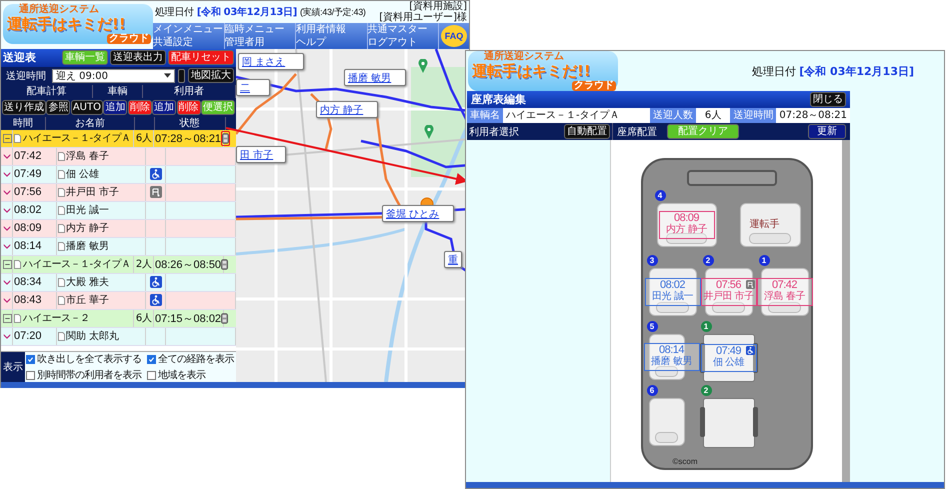 Image resolution: width=947 pixels, height=489 pixels. I want to click on seat-assignment: 08:02 田光 誠一, so click(672, 292).